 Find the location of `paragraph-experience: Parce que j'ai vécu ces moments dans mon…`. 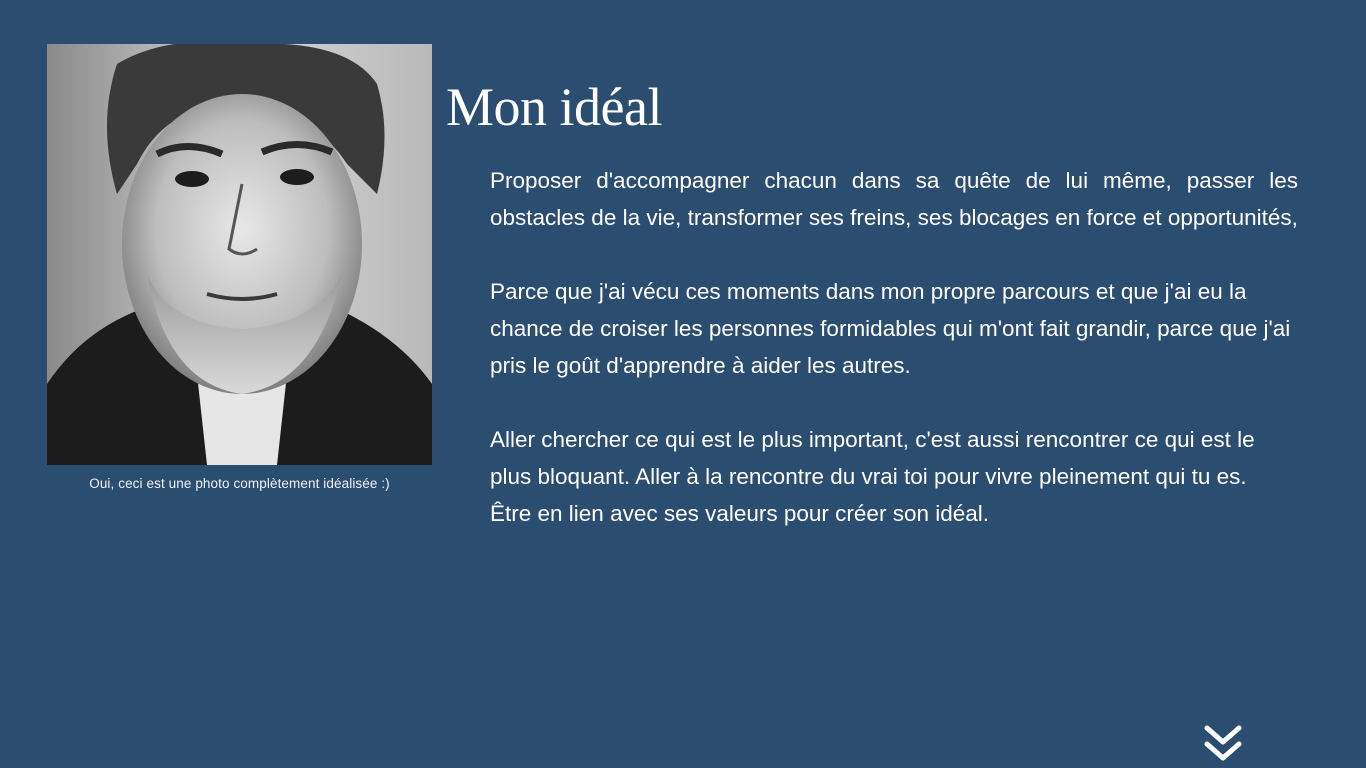

paragraph-experience: Parce que j'ai vécu ces moments dans mon… is located at coordinates (890, 328).